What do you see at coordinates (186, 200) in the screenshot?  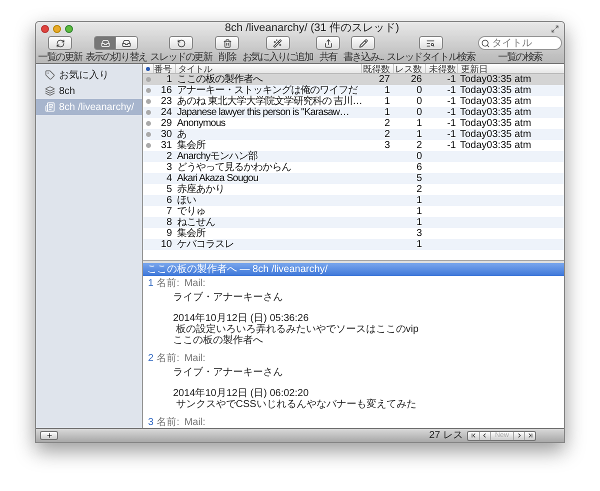 I see `table-cell: ほい` at bounding box center [186, 200].